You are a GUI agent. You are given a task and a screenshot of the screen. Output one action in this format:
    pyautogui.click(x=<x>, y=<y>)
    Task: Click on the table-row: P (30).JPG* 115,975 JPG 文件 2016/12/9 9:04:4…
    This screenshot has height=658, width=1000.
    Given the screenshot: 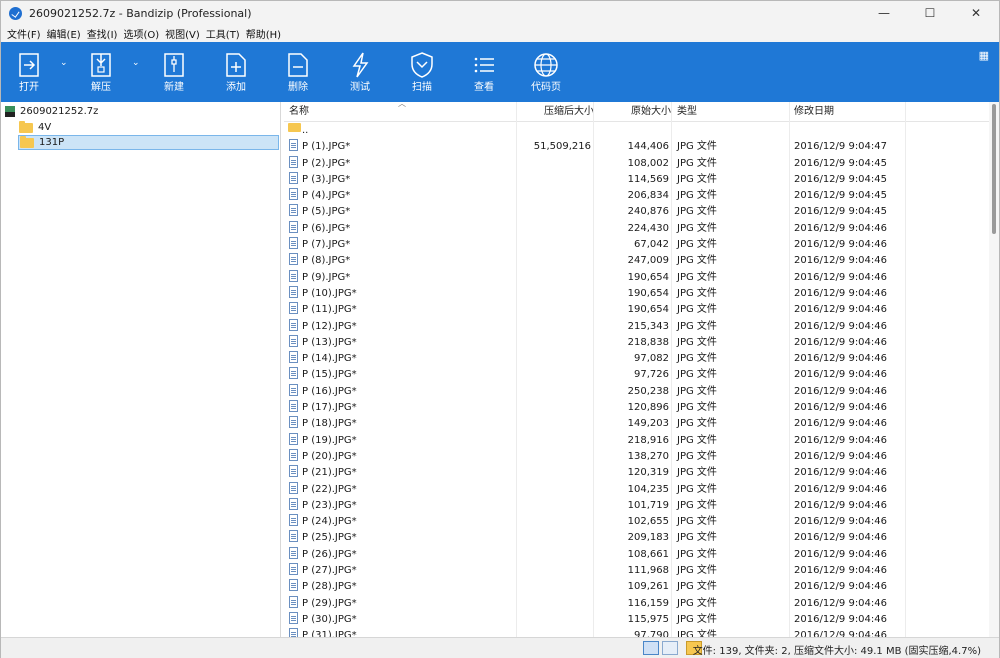 What is the action you would take?
    pyautogui.click(x=636, y=619)
    